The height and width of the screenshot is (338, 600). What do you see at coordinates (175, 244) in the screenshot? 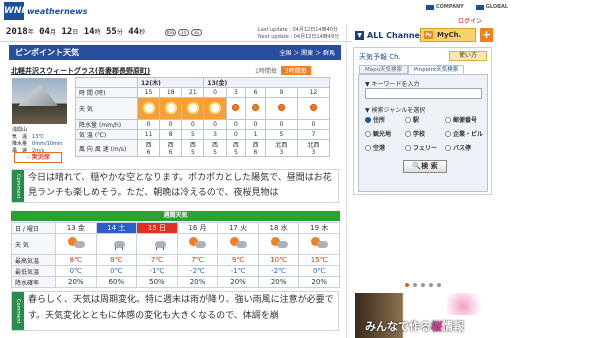
I see `weekly-weather-row: 天 気` at bounding box center [175, 244].